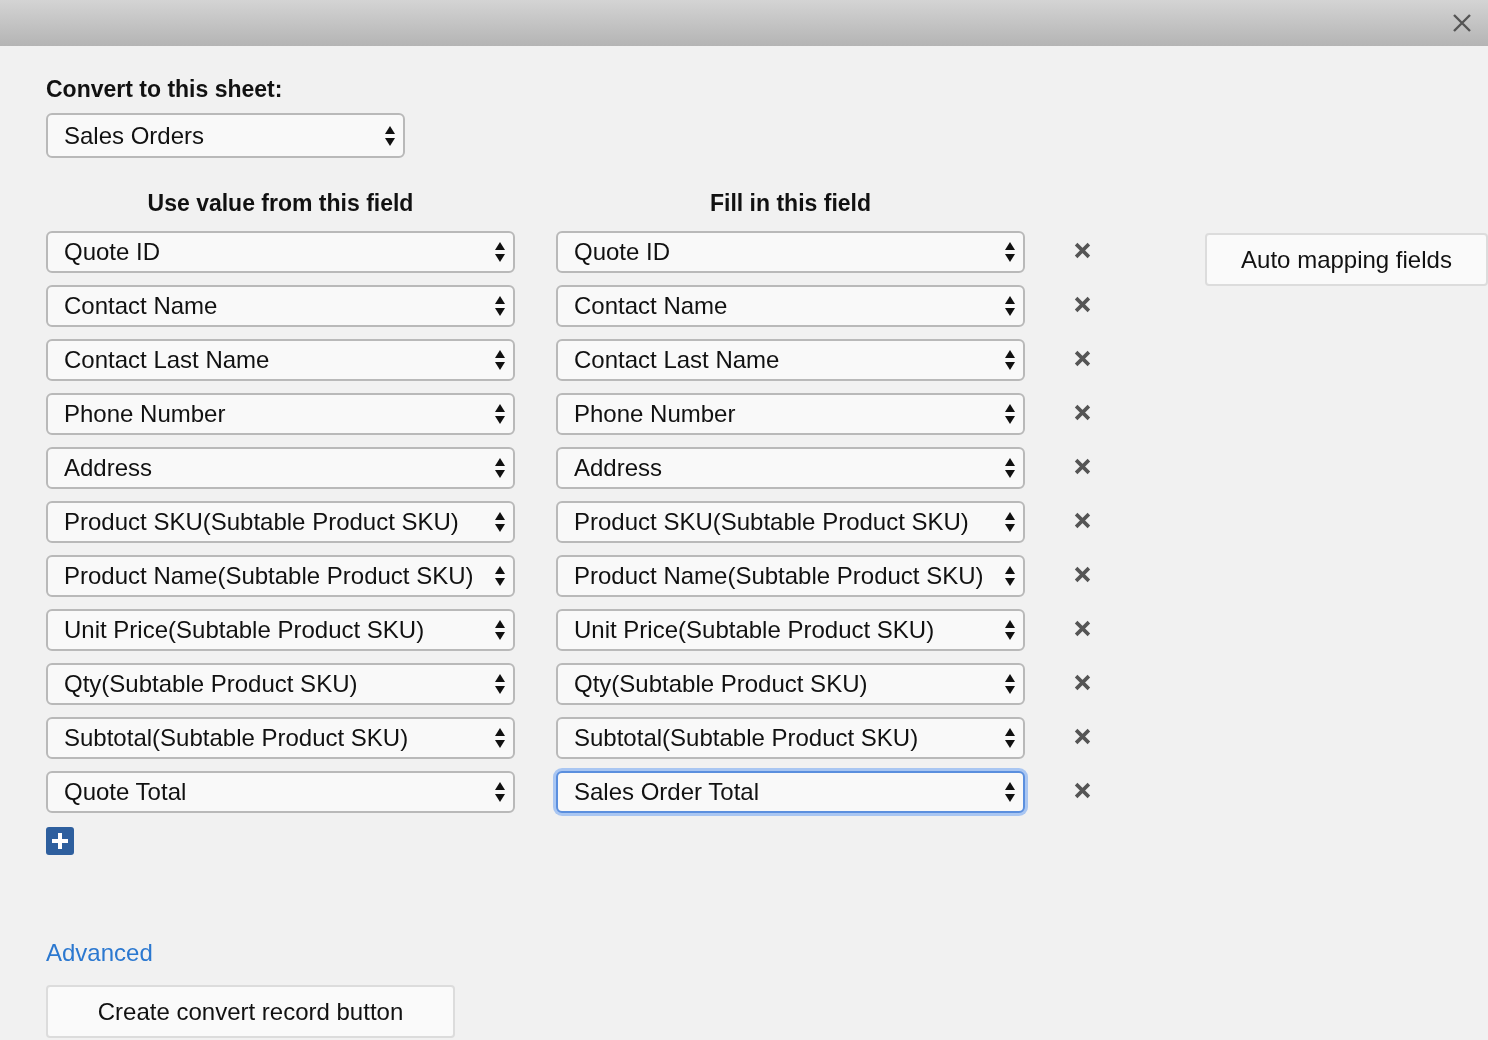 The height and width of the screenshot is (1040, 1488). Describe the element at coordinates (790, 414) in the screenshot. I see `target-field-select: Phone Number` at that location.